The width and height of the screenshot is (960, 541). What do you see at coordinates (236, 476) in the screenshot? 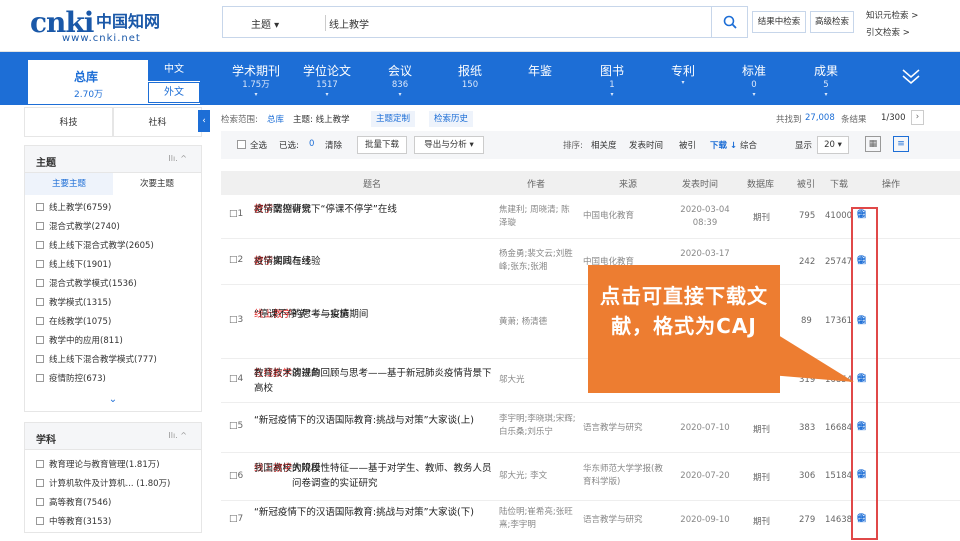
I see `row-checkbox: □ 6` at bounding box center [236, 476].